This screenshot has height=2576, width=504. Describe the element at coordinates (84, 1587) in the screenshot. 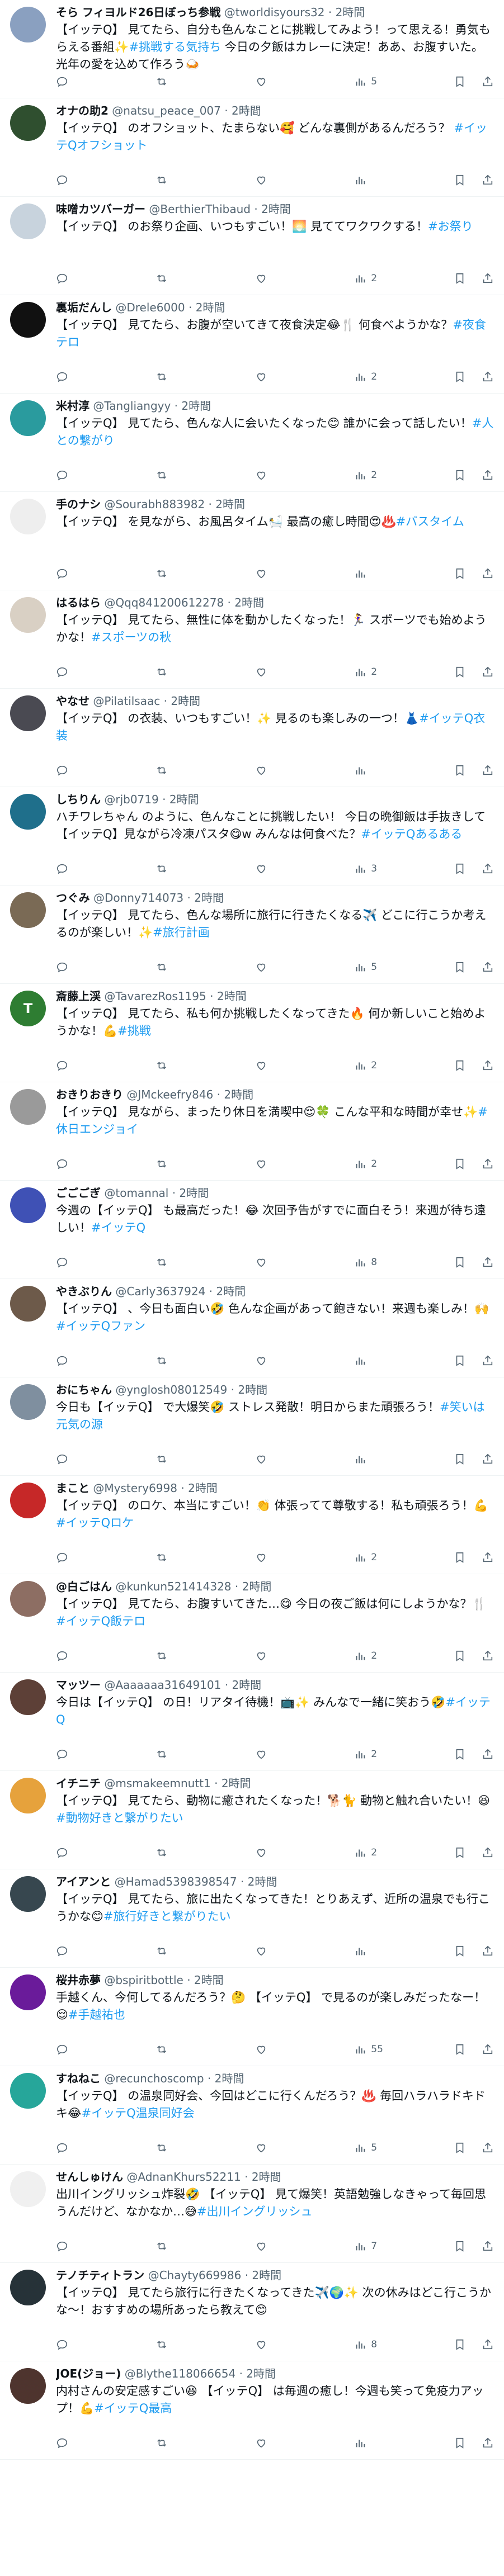

I see `user-name: @白ごはん` at that location.